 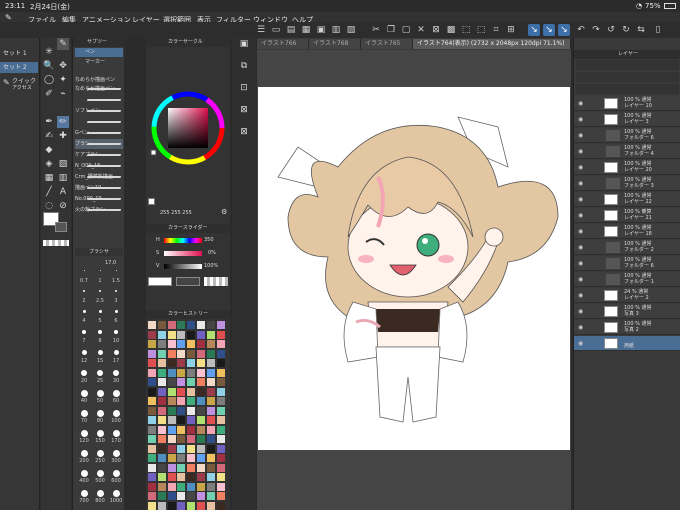 What do you see at coordinates (306, 30) in the screenshot?
I see `open-icon: ▦` at bounding box center [306, 30].